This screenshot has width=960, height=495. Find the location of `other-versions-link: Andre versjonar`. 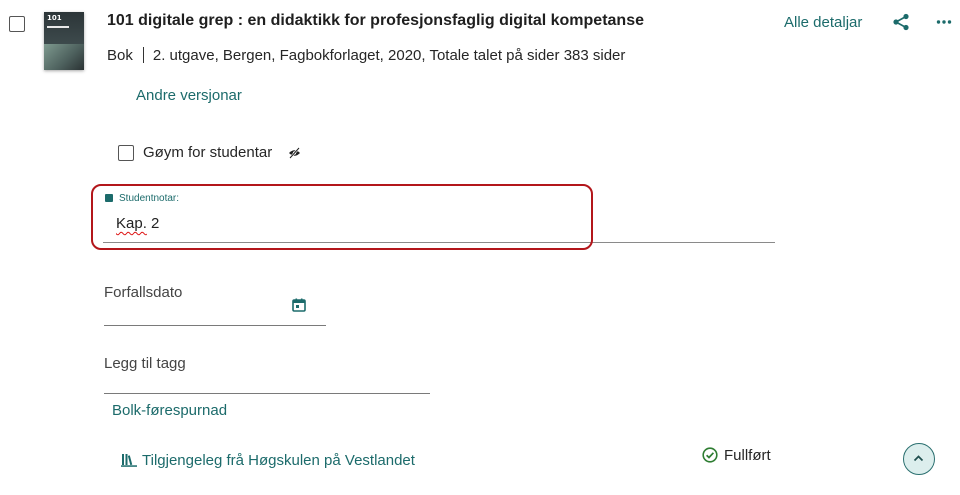

other-versions-link: Andre versjonar is located at coordinates (189, 95).